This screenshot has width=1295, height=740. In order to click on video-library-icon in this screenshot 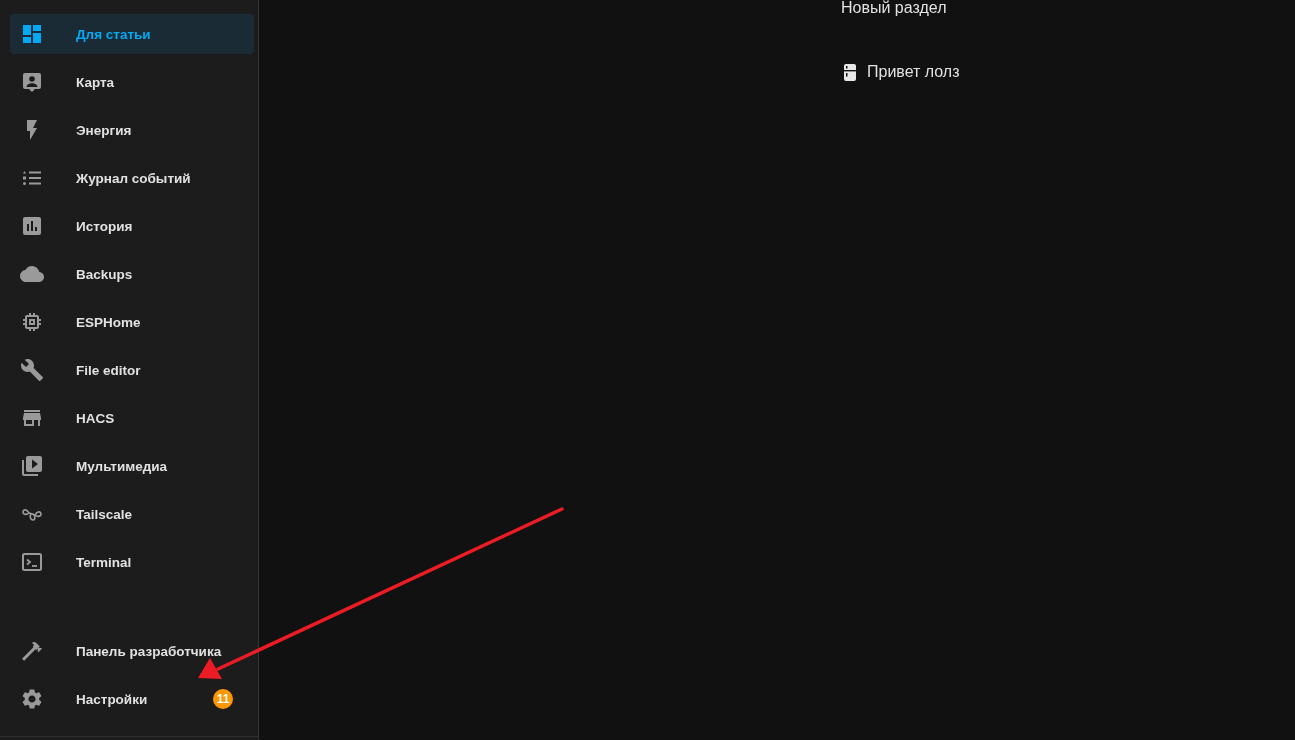, I will do `click(32, 466)`.